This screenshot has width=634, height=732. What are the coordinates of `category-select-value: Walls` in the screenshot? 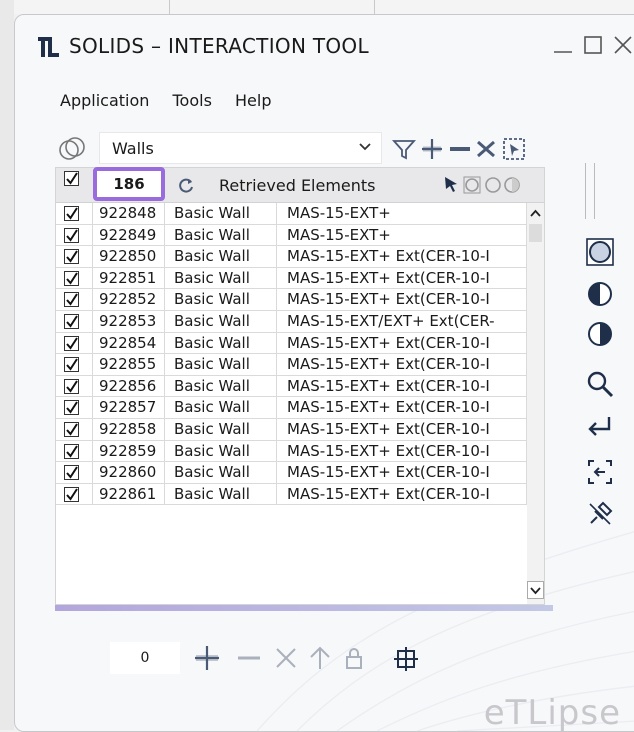 It's located at (133, 148).